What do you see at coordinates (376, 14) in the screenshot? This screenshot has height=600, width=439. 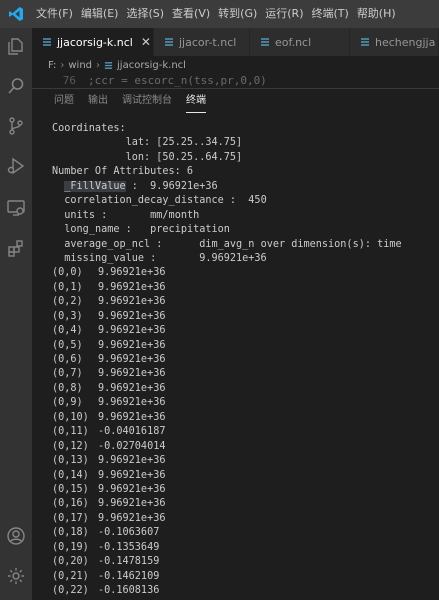 I see `menu-help: 帮助(H)` at bounding box center [376, 14].